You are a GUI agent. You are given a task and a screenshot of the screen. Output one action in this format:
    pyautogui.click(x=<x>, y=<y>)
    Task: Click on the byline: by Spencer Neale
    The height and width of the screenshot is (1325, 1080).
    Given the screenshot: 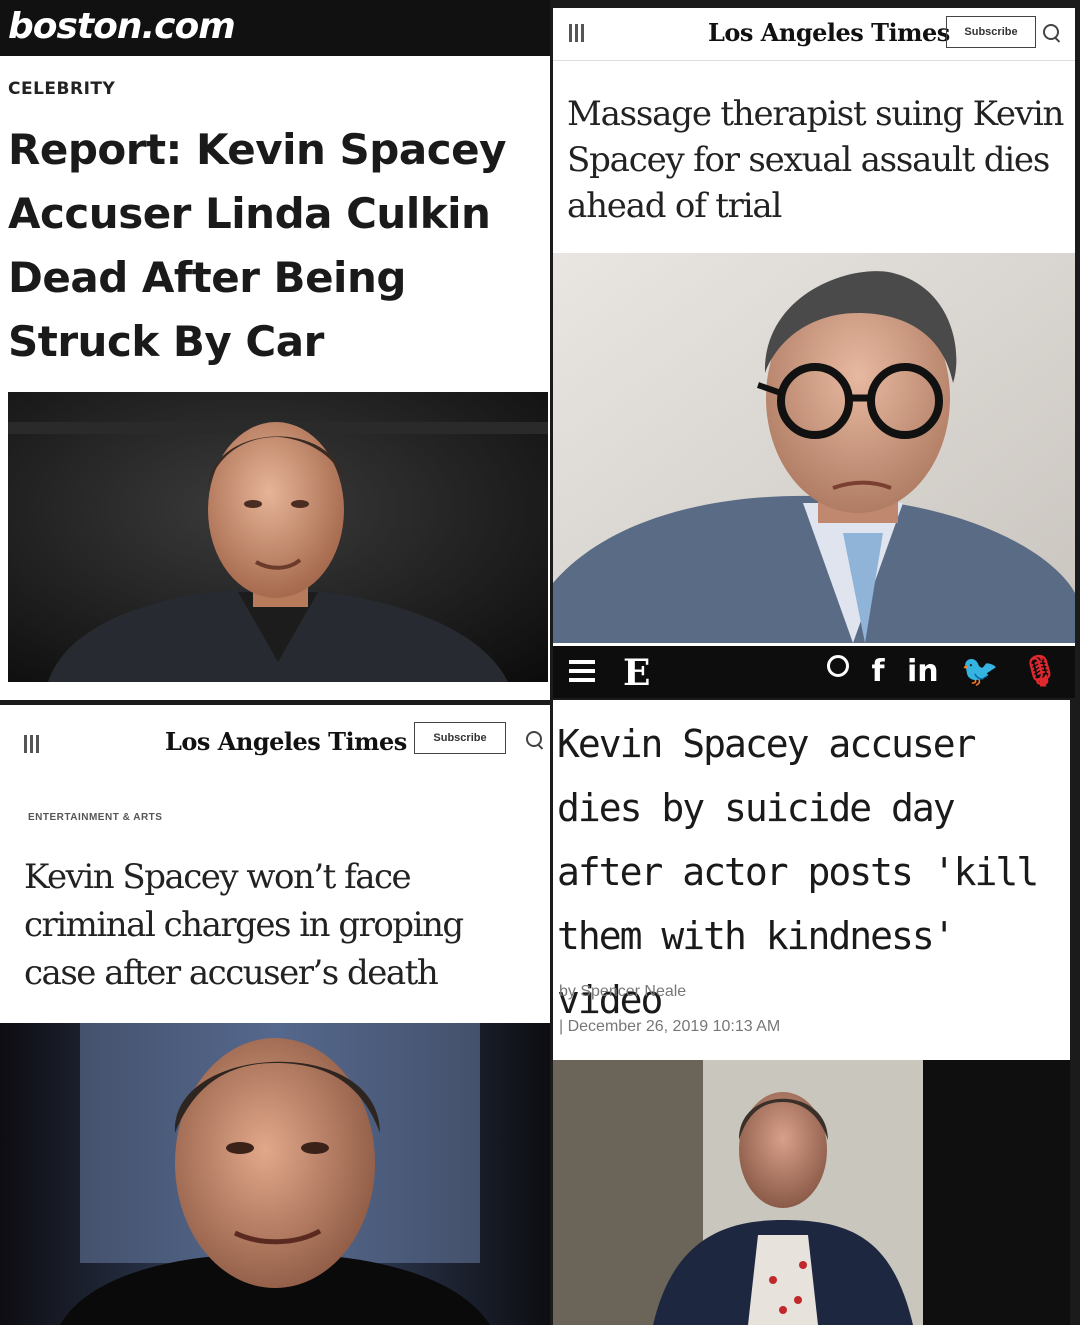 What is the action you would take?
    pyautogui.click(x=622, y=992)
    